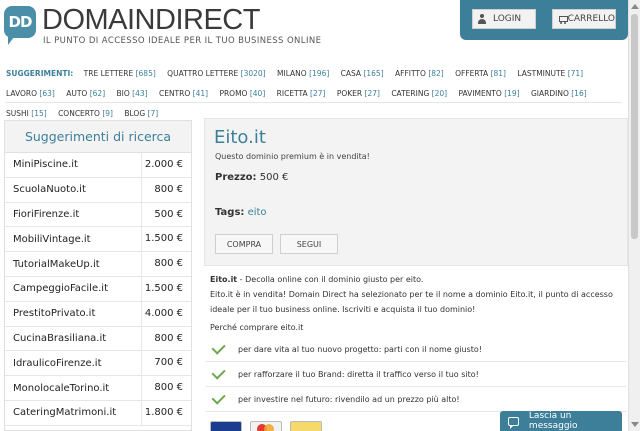 The height and width of the screenshot is (431, 640). I want to click on suggestion-tag: POKER [27], so click(358, 93).